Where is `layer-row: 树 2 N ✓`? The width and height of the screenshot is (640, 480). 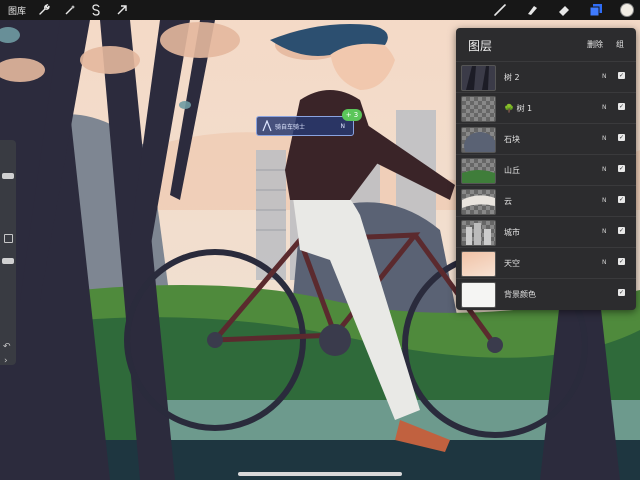
layer-row: 树 2 N ✓ is located at coordinates (546, 77).